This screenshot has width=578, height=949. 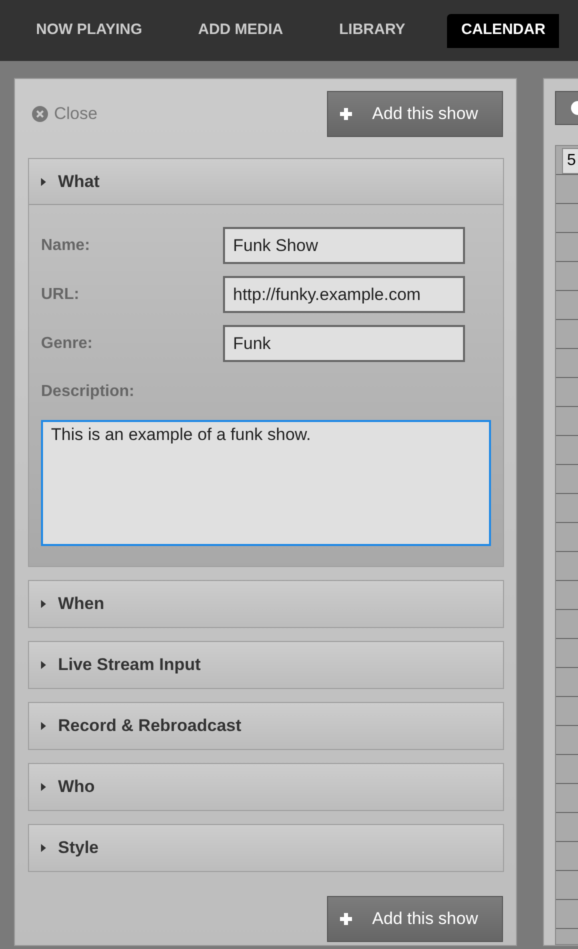 What do you see at coordinates (150, 726) in the screenshot?
I see `section-title: Record & Rebroadcast` at bounding box center [150, 726].